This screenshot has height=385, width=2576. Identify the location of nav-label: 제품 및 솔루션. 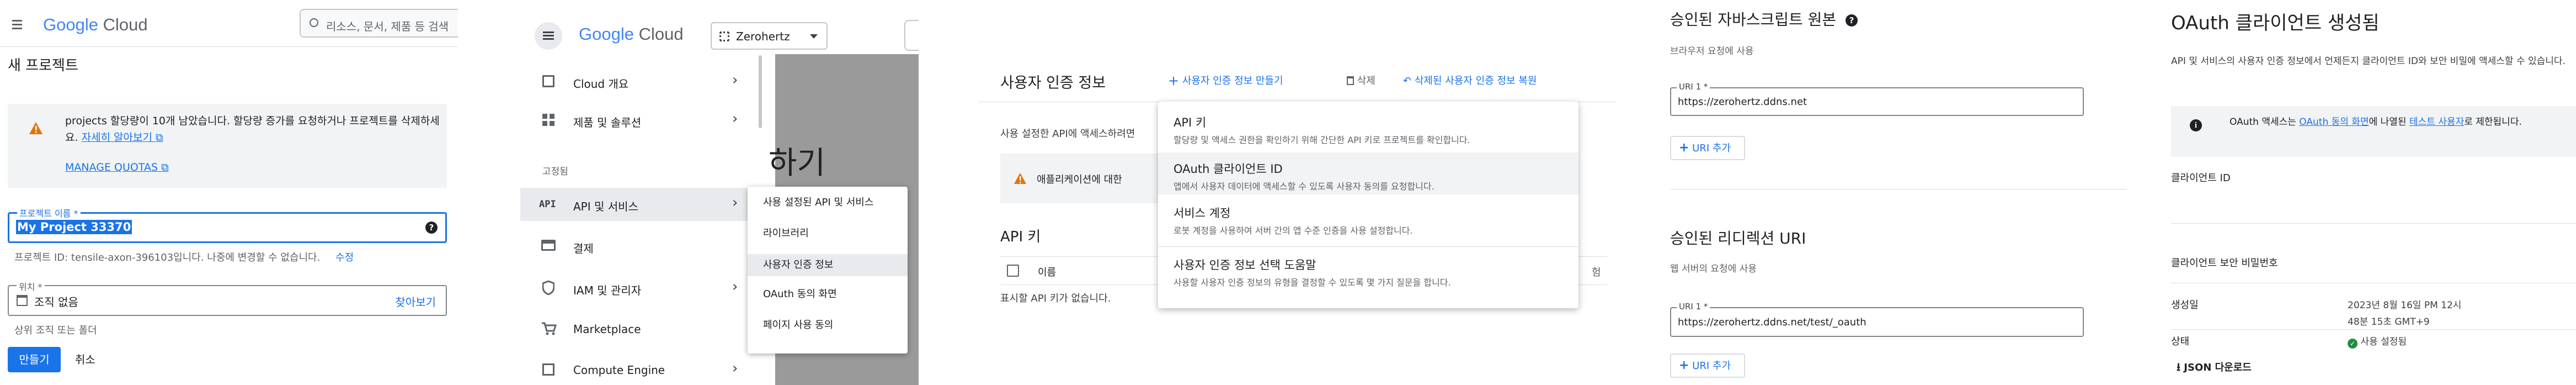
(607, 122).